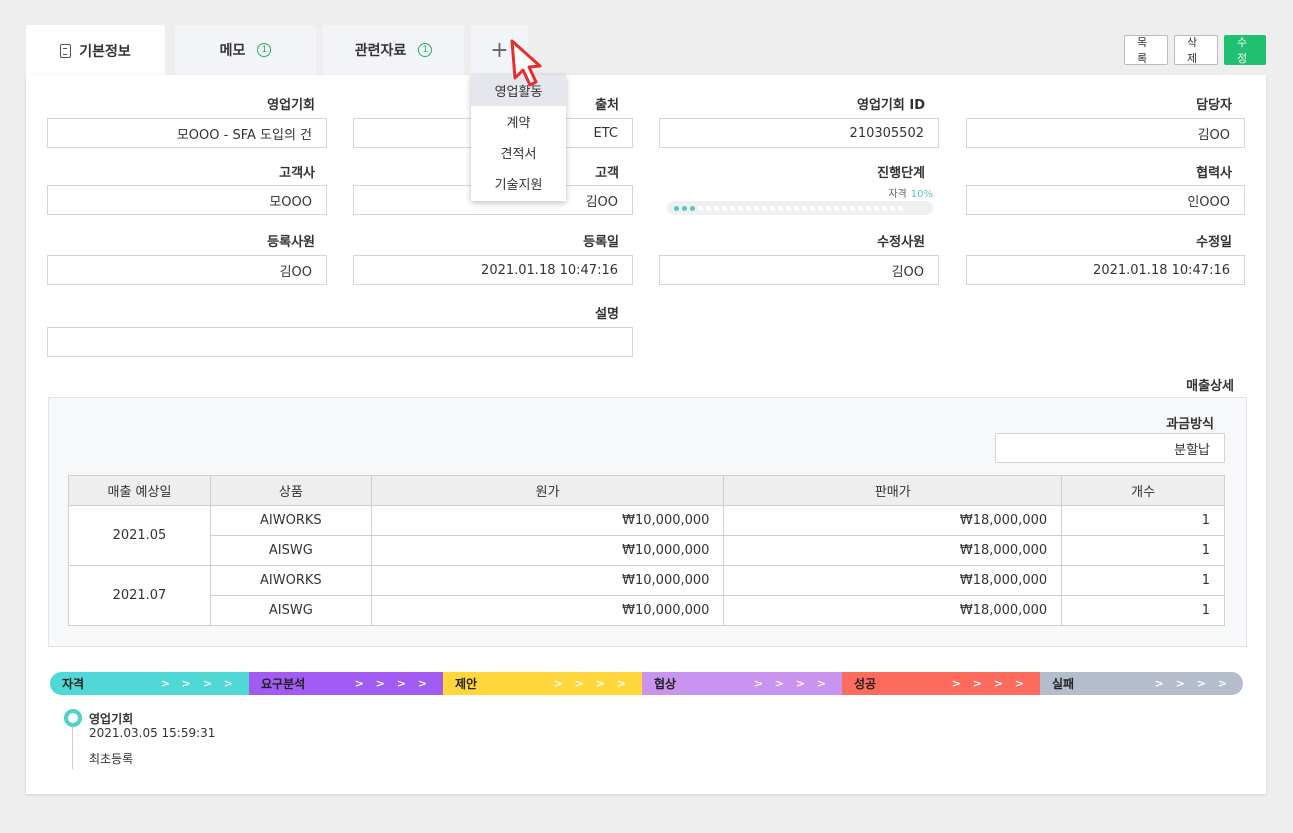  What do you see at coordinates (290, 490) in the screenshot?
I see `column-header: 상품` at bounding box center [290, 490].